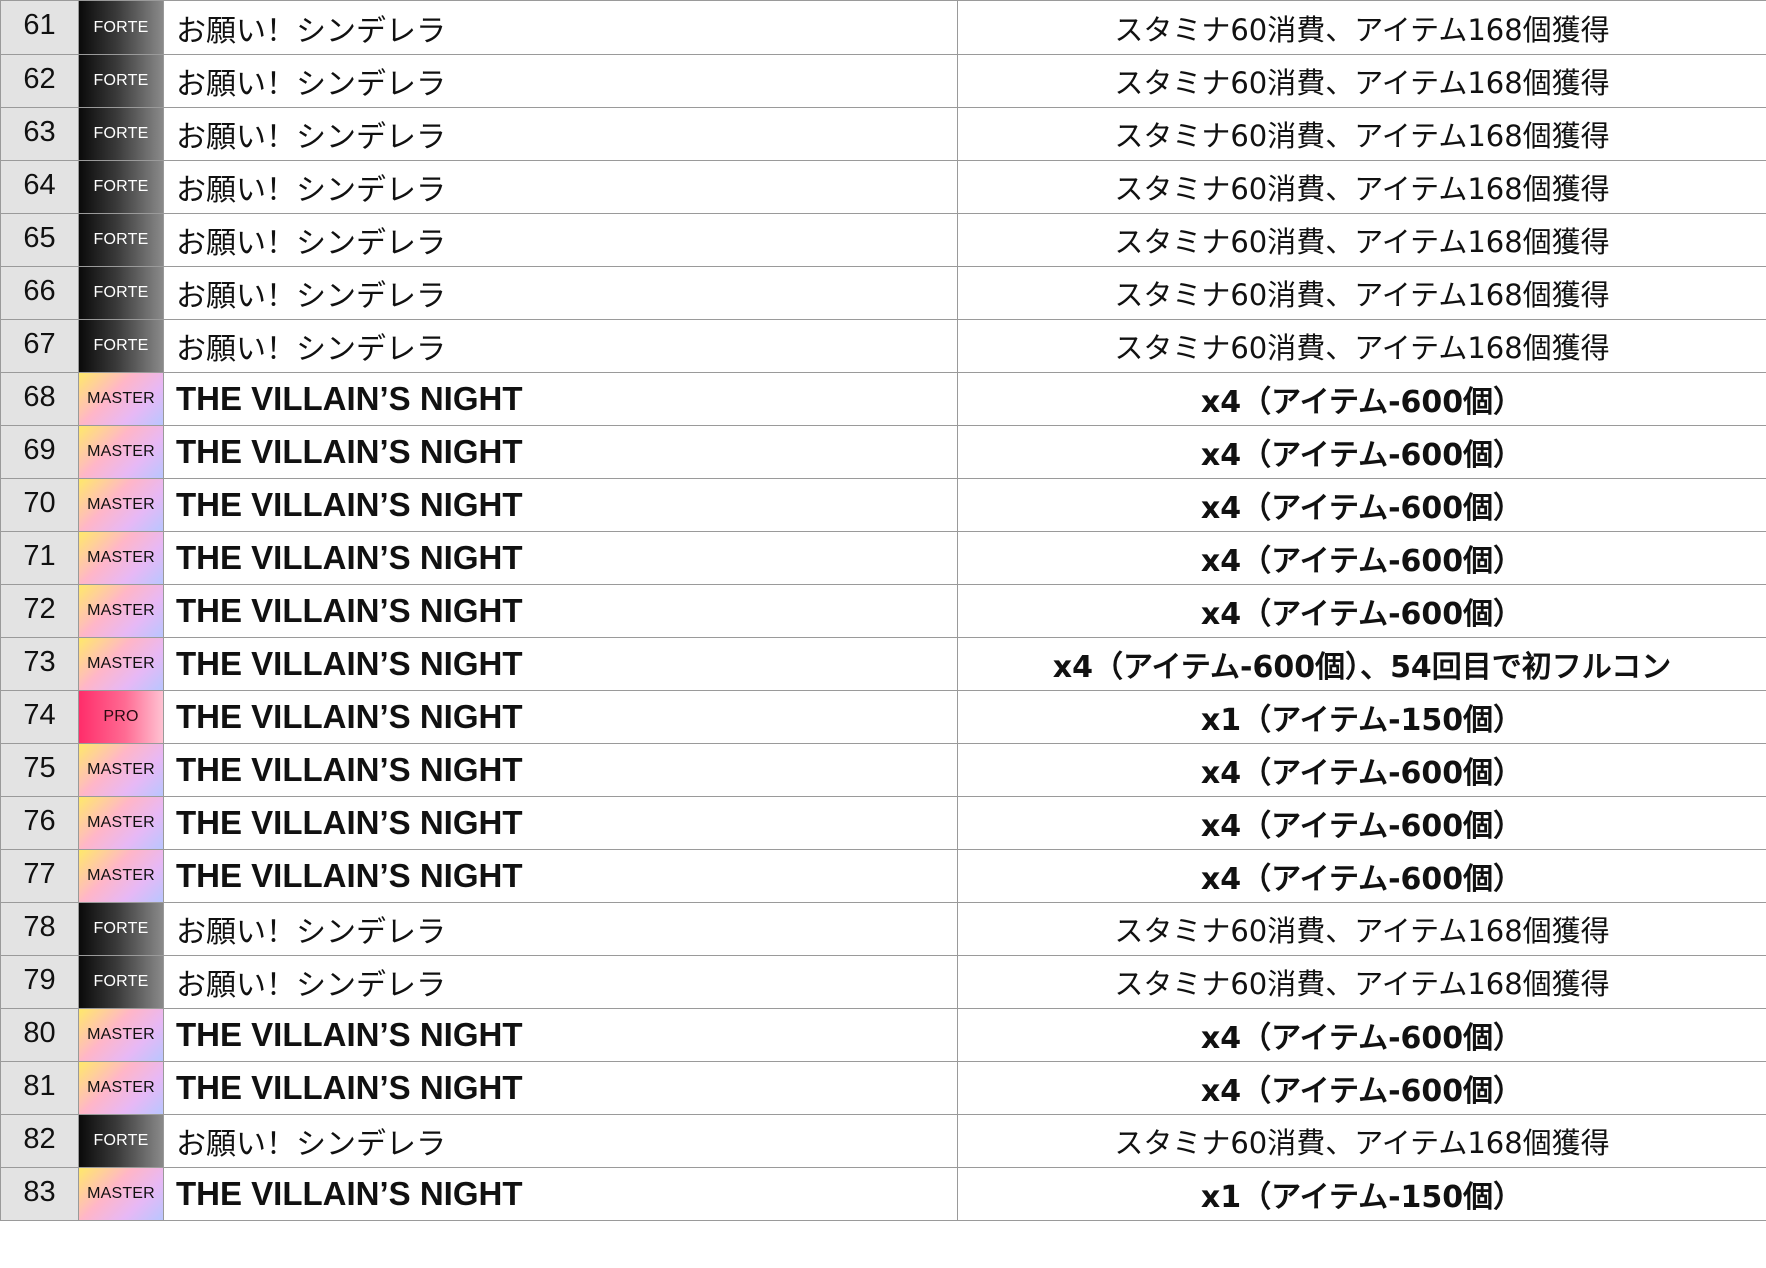 This screenshot has width=1766, height=1268. Describe the element at coordinates (39, 399) in the screenshot. I see `row-number-cell: 68` at that location.